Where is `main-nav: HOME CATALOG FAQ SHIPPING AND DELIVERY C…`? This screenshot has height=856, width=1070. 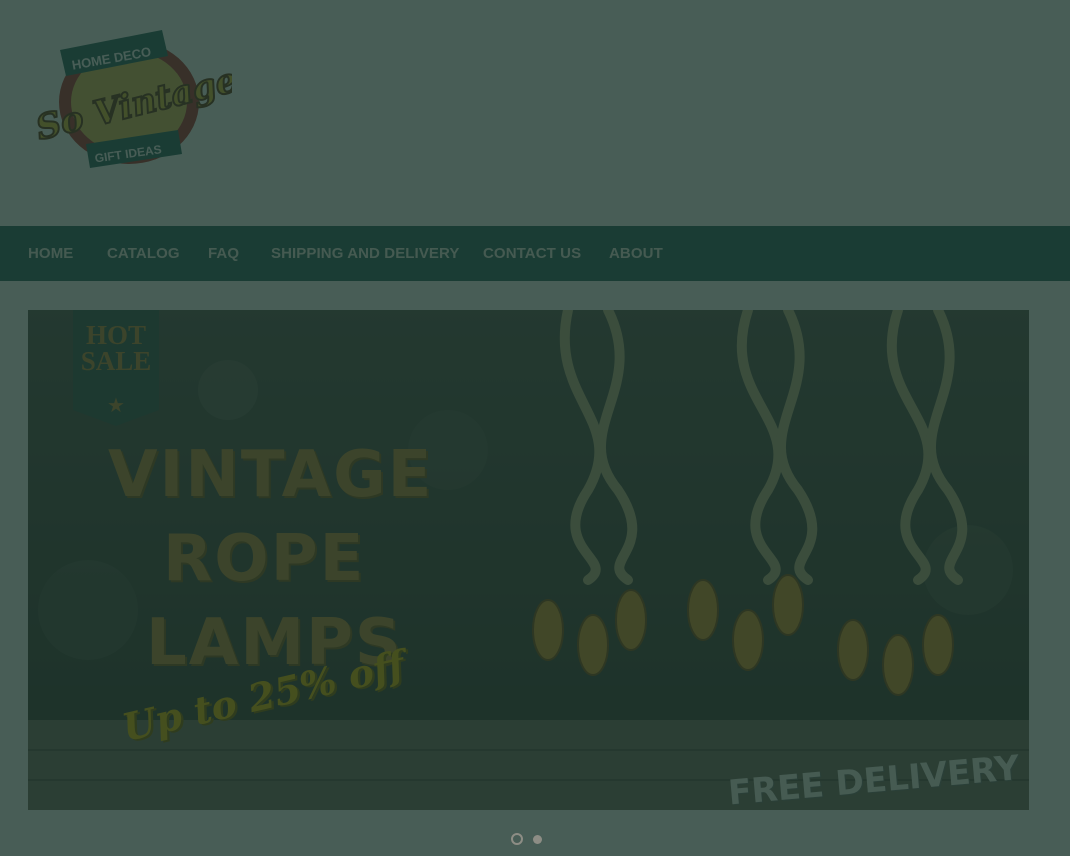
main-nav: HOME CATALOG FAQ SHIPPING AND DELIVERY C… is located at coordinates (535, 253).